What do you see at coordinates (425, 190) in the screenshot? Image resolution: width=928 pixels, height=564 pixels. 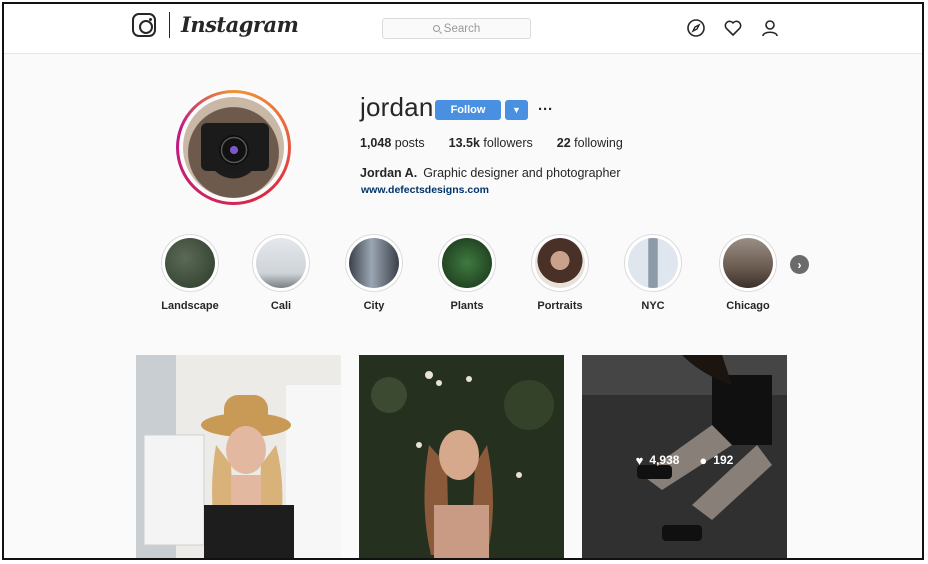 I see `profile-website-link: www.defectsdesigns.com` at bounding box center [425, 190].